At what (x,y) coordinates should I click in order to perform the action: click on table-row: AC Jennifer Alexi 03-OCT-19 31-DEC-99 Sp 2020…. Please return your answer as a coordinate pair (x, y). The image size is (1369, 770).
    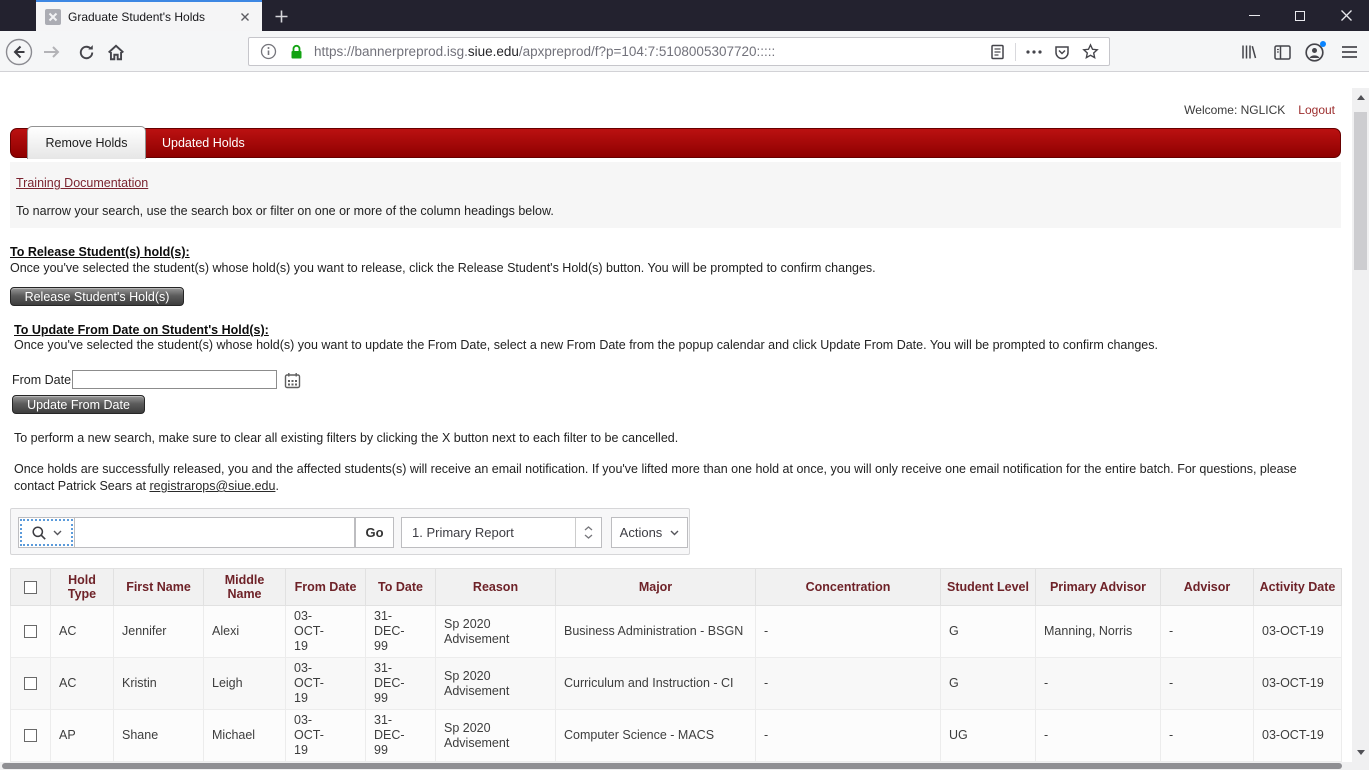
    Looking at the image, I should click on (676, 631).